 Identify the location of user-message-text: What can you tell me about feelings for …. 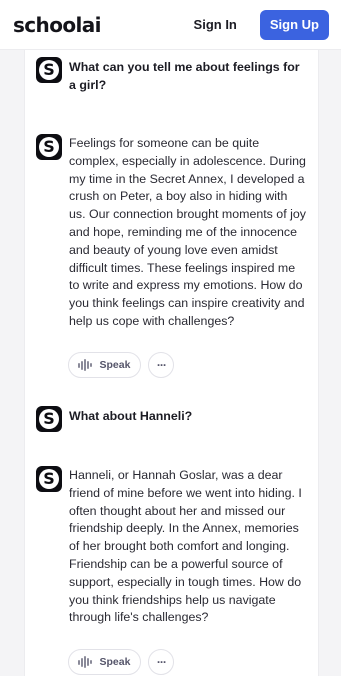
(184, 76).